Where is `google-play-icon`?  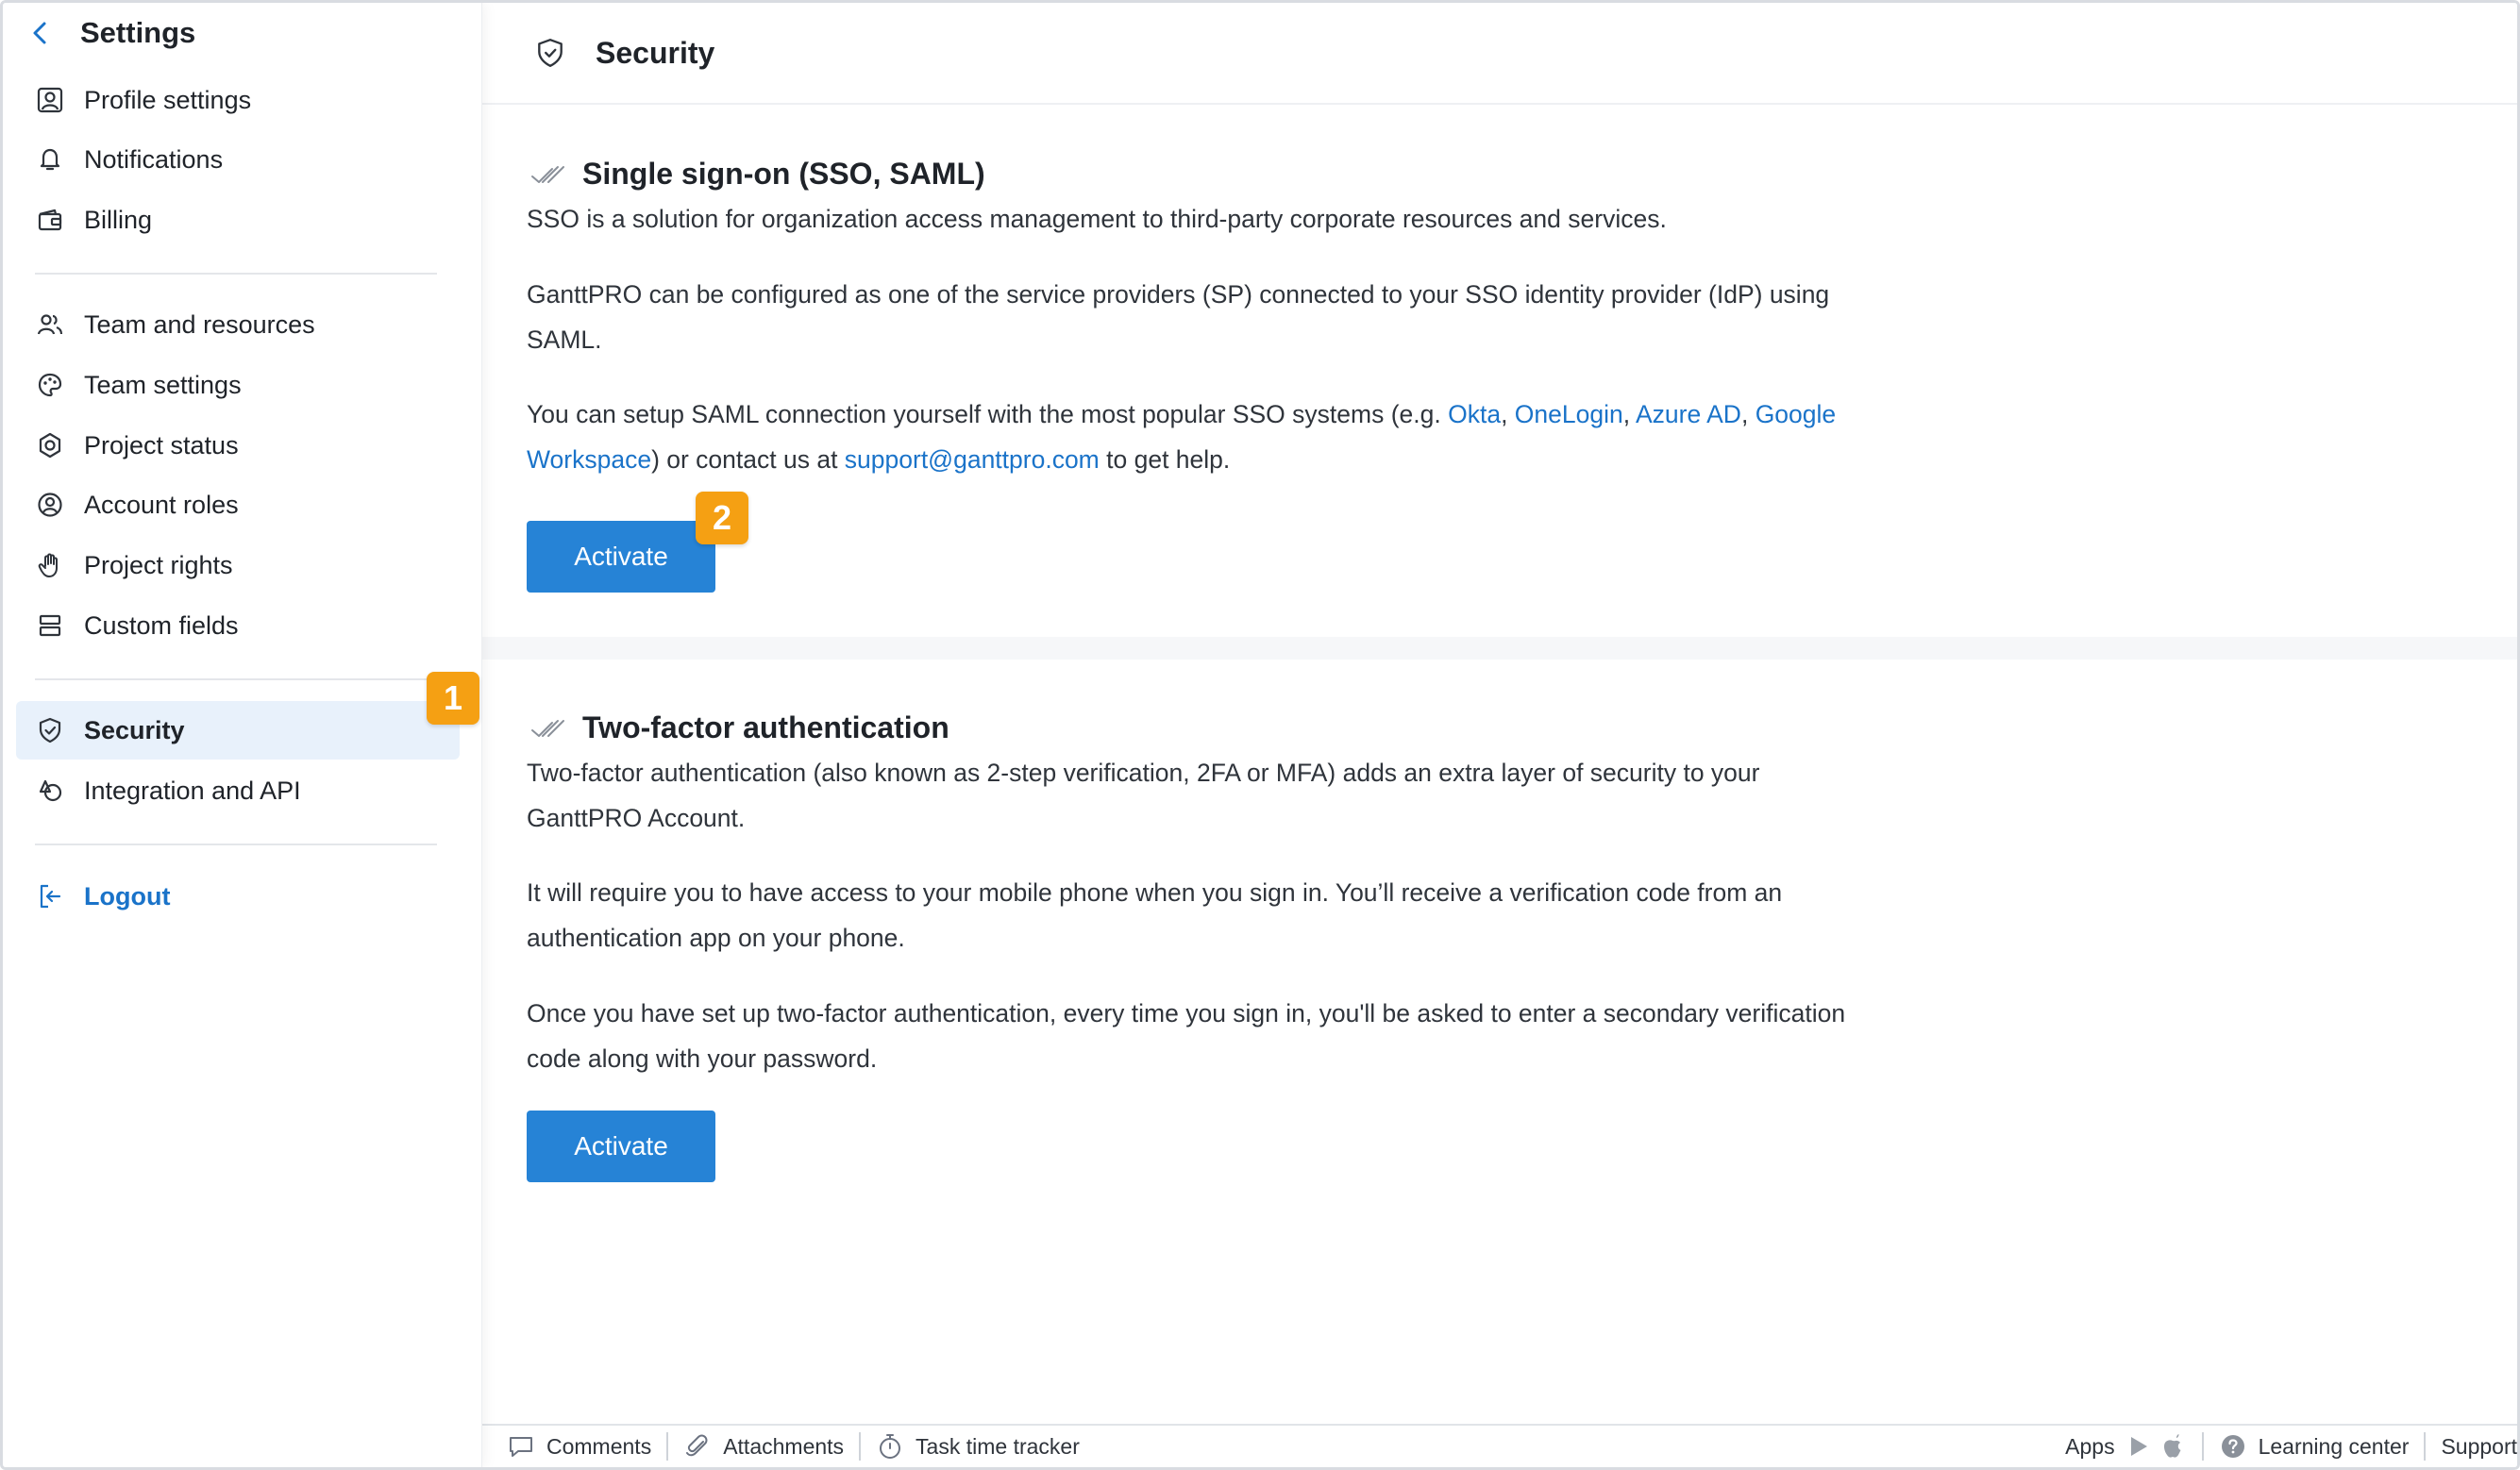 google-play-icon is located at coordinates (2139, 1446).